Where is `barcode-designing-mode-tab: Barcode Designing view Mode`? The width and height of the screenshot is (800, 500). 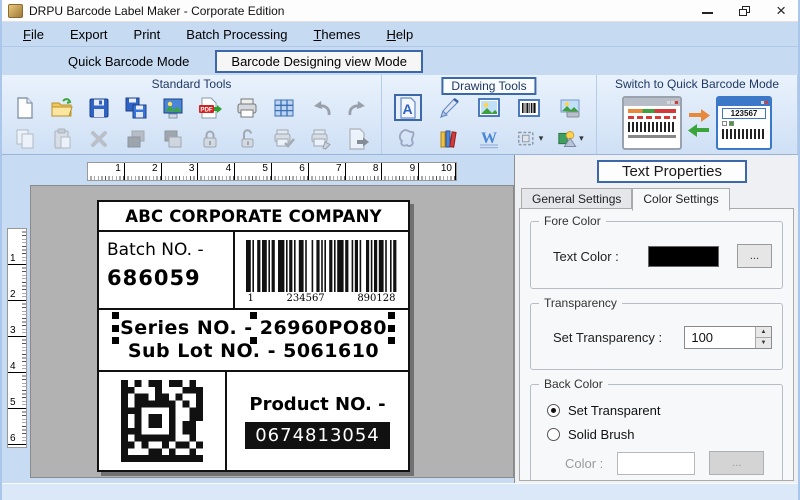 barcode-designing-mode-tab: Barcode Designing view Mode is located at coordinates (319, 61).